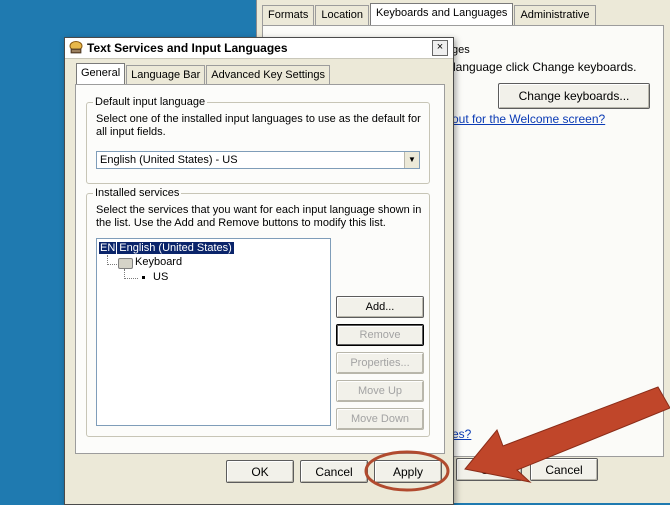 This screenshot has height=505, width=670. Describe the element at coordinates (268, 75) in the screenshot. I see `tab-advanced-key-settings: Advanced Key Settings` at that location.